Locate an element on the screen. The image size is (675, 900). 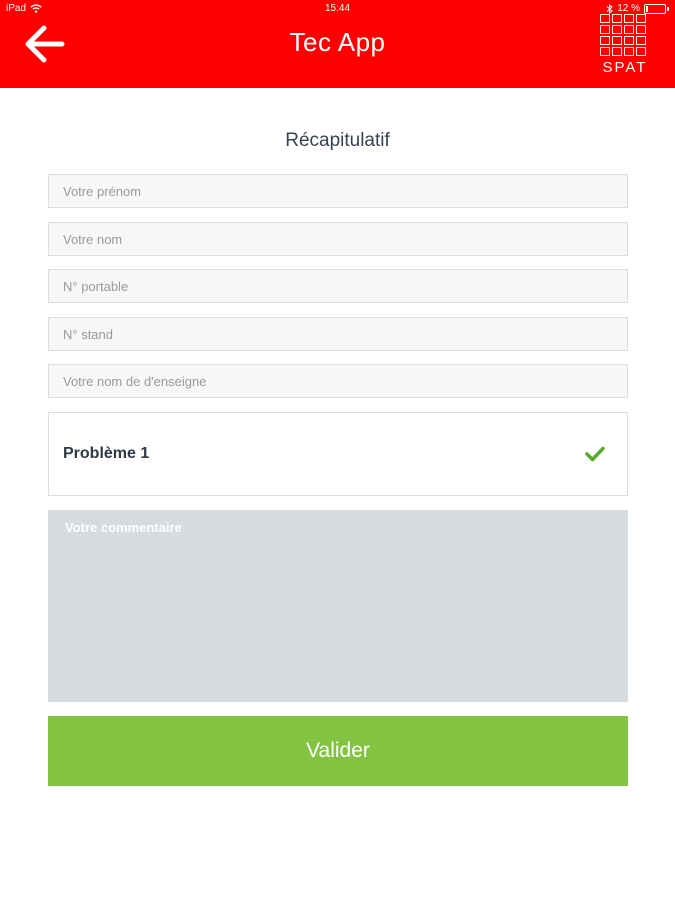
bluetooth-icon is located at coordinates (609, 8).